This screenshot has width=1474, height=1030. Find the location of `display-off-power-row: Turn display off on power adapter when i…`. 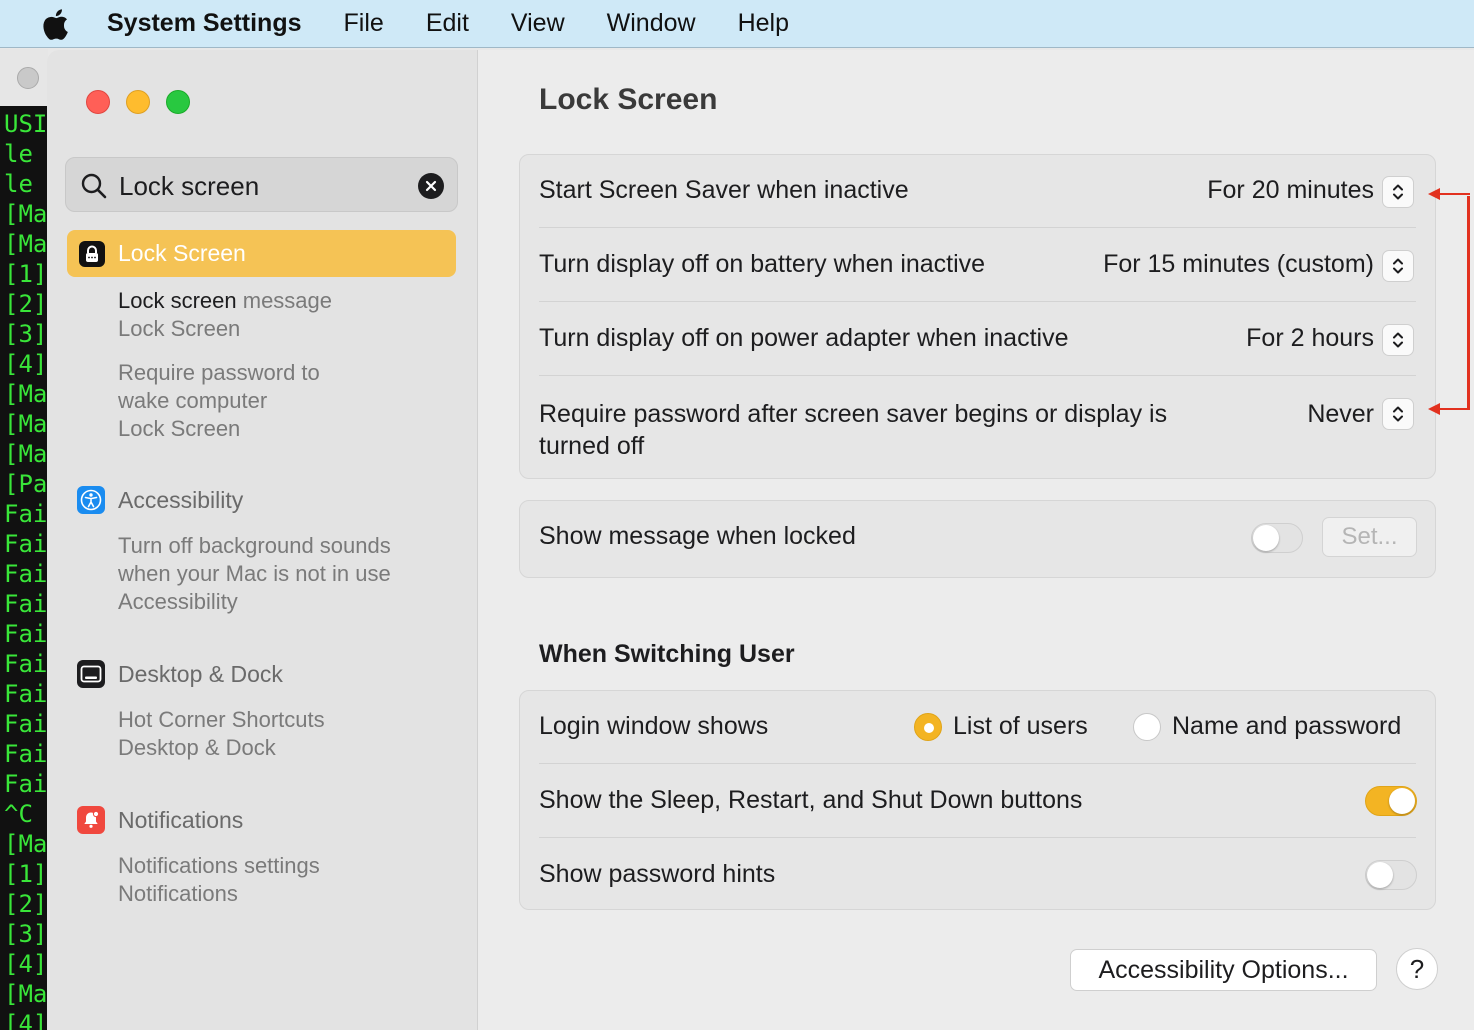

display-off-power-row: Turn display off on power adapter when i… is located at coordinates (977, 341).